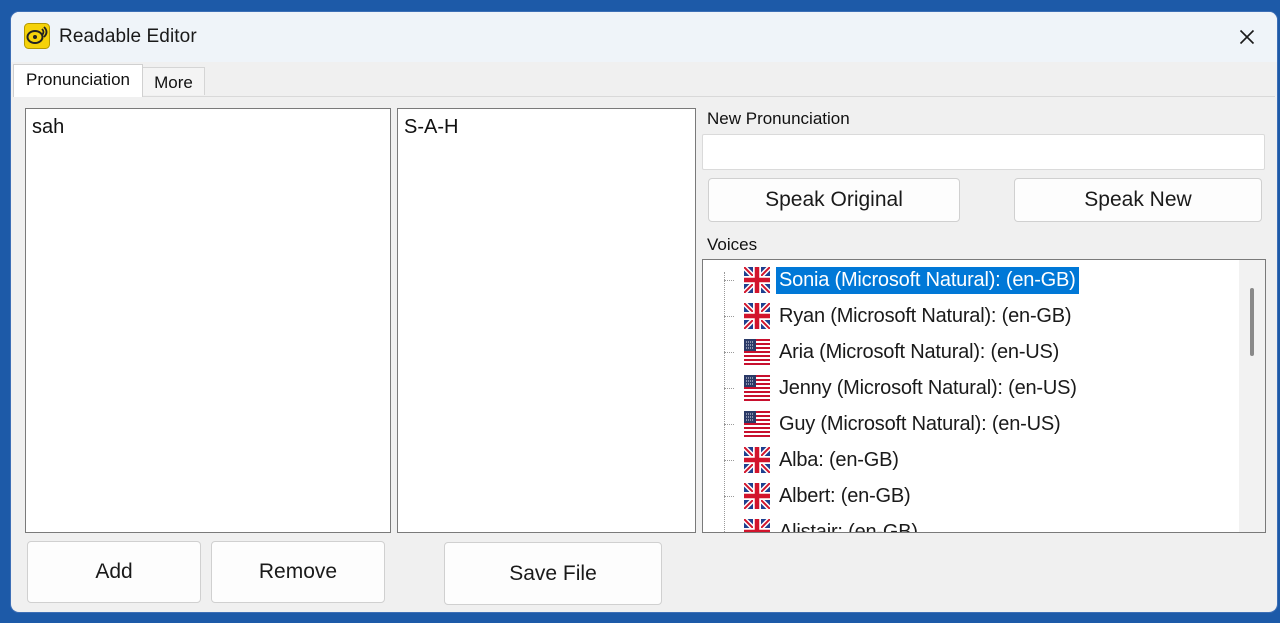 Image resolution: width=1280 pixels, height=623 pixels. I want to click on voice-item-label: Aria (Microsoft Natural): (en-US), so click(919, 351).